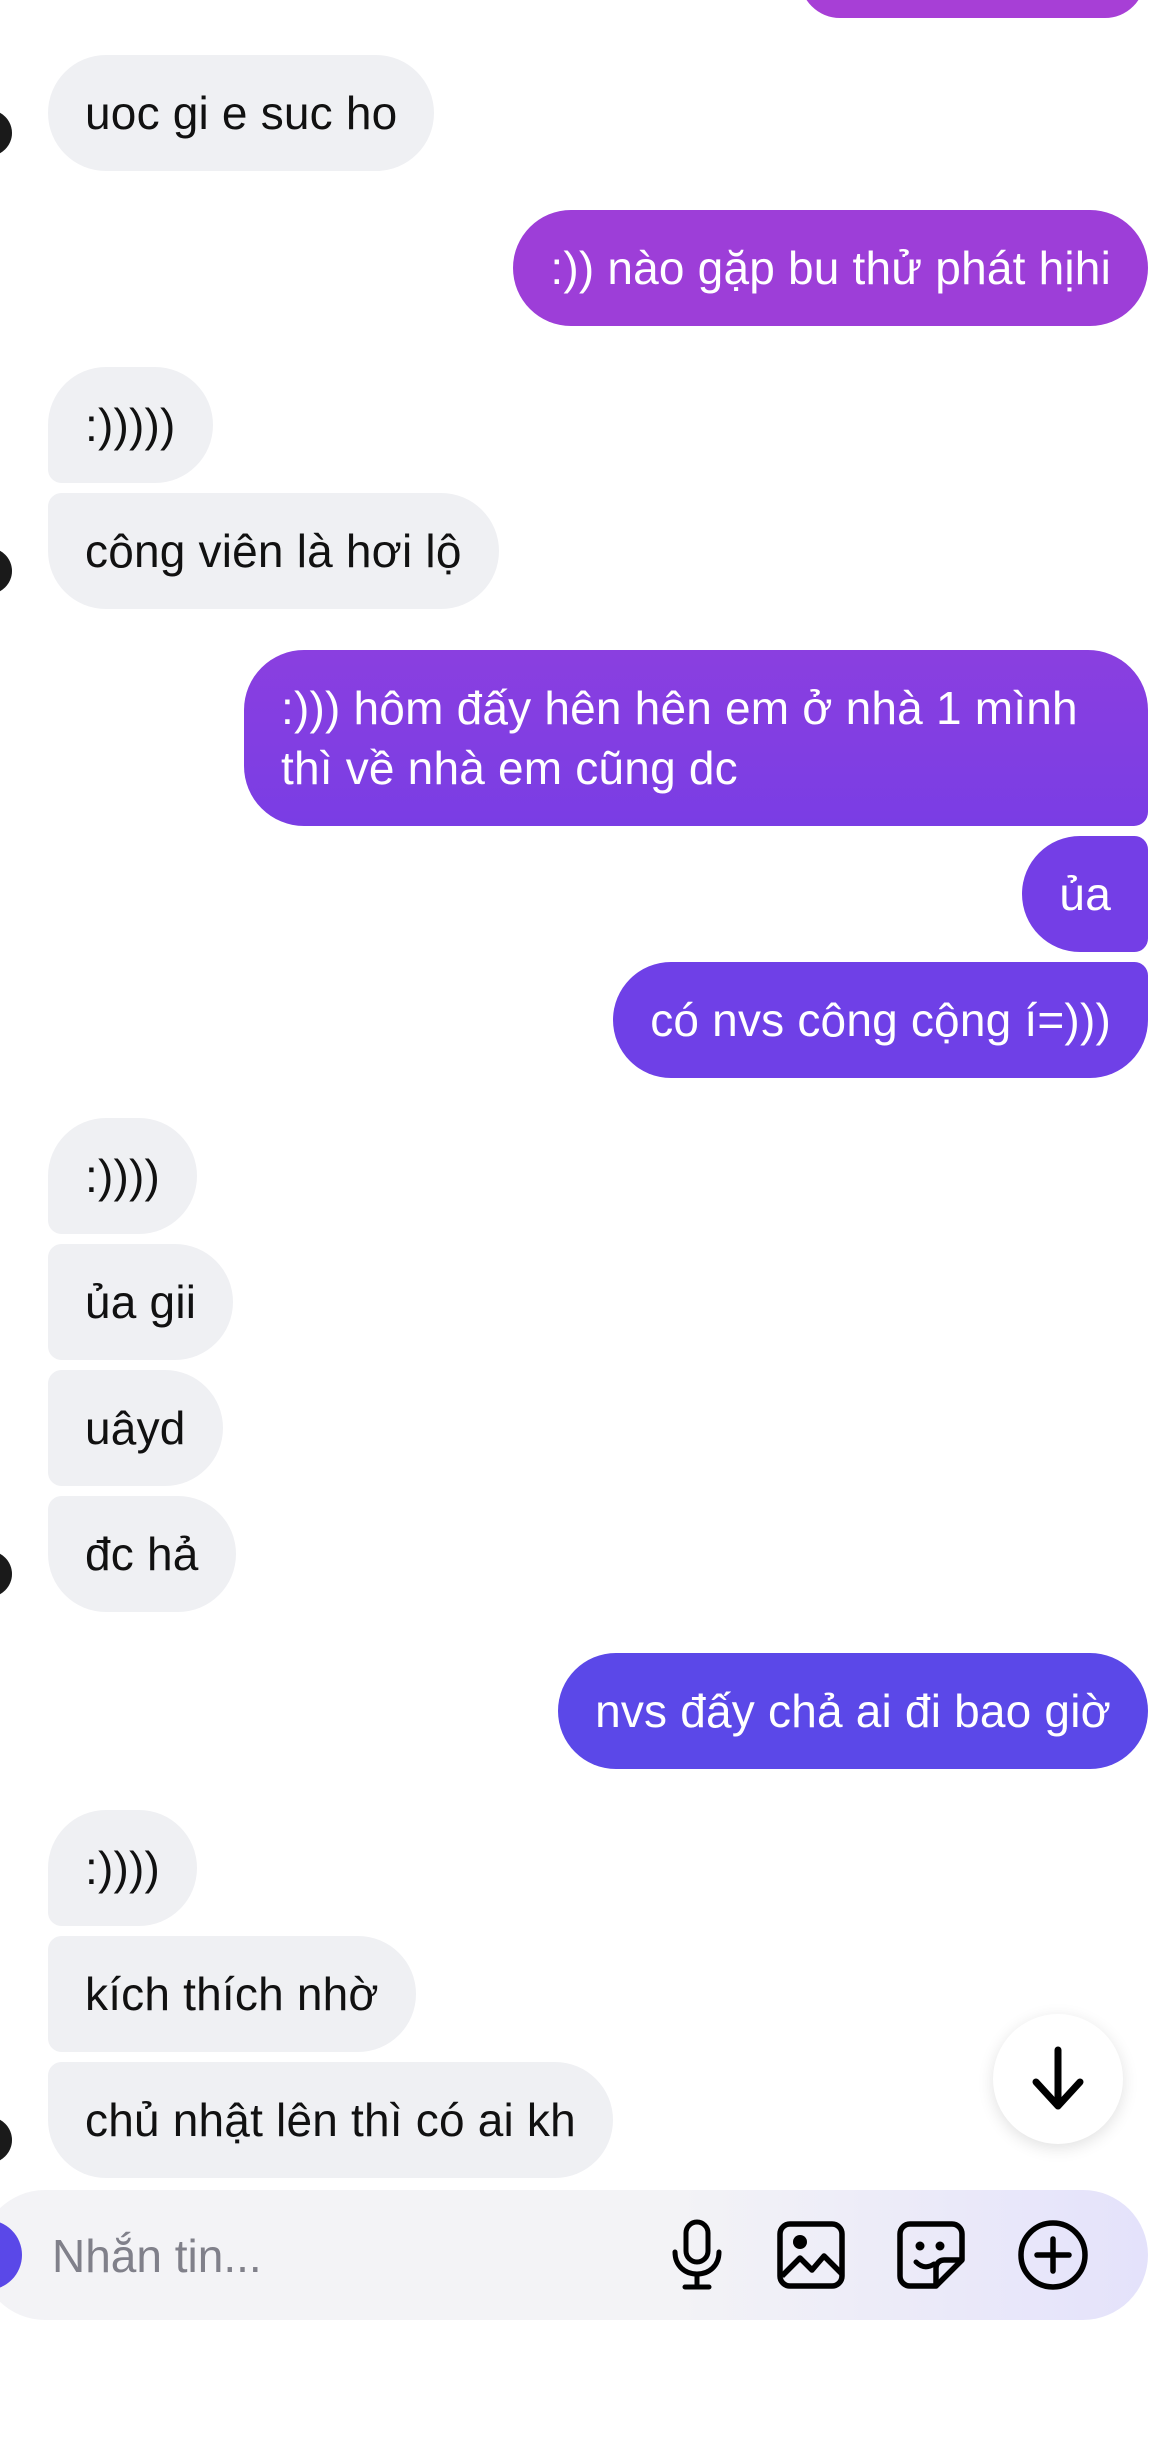  Describe the element at coordinates (241, 113) in the screenshot. I see `message-incoming: uoc gi e suc ho` at that location.